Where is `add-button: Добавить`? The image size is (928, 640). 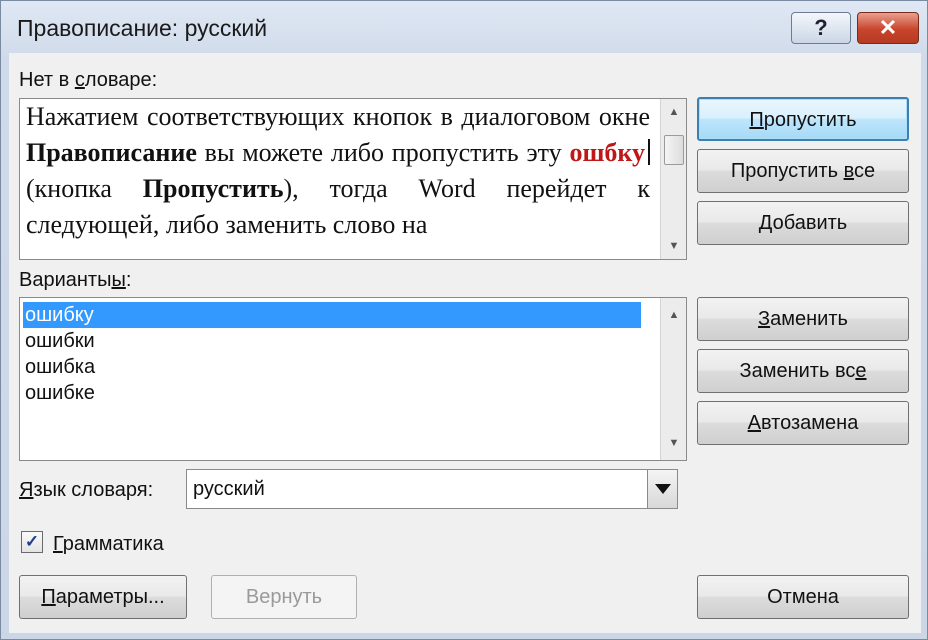 add-button: Добавить is located at coordinates (803, 223).